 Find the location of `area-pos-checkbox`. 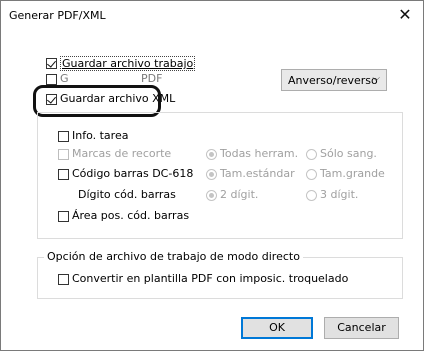

area-pos-checkbox is located at coordinates (63, 216).